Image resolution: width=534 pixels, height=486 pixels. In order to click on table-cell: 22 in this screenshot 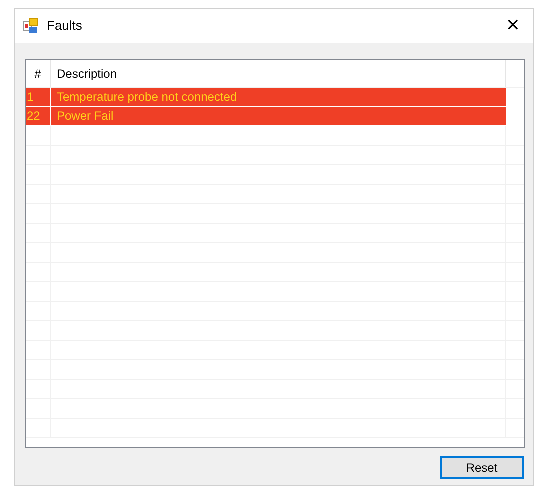, I will do `click(38, 116)`.